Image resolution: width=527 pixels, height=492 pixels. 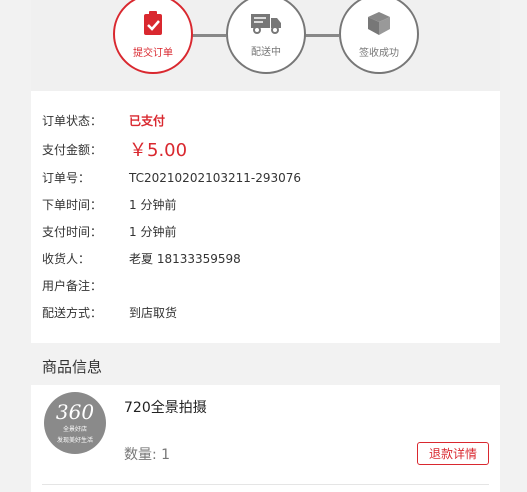 What do you see at coordinates (74, 429) in the screenshot?
I see `thumb-brand: 全景好店` at bounding box center [74, 429].